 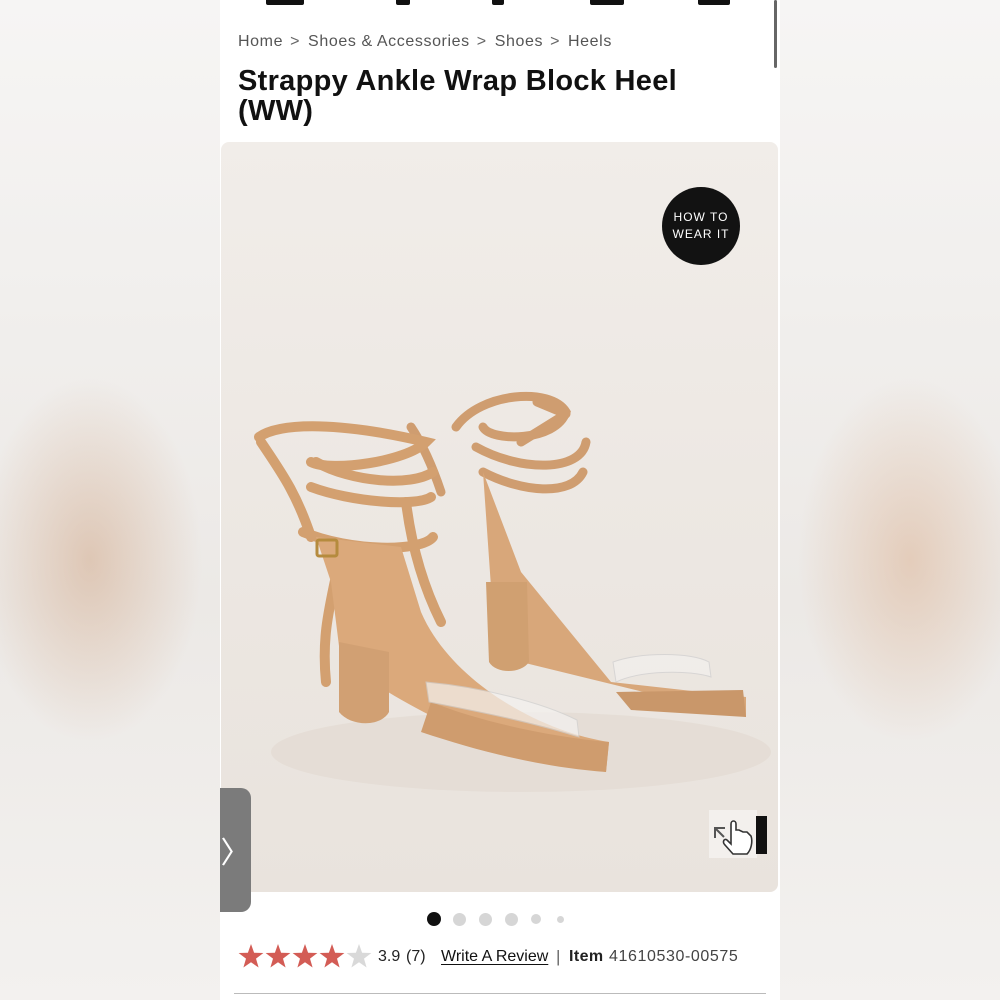 I want to click on expand-hand-icon, so click(x=738, y=834).